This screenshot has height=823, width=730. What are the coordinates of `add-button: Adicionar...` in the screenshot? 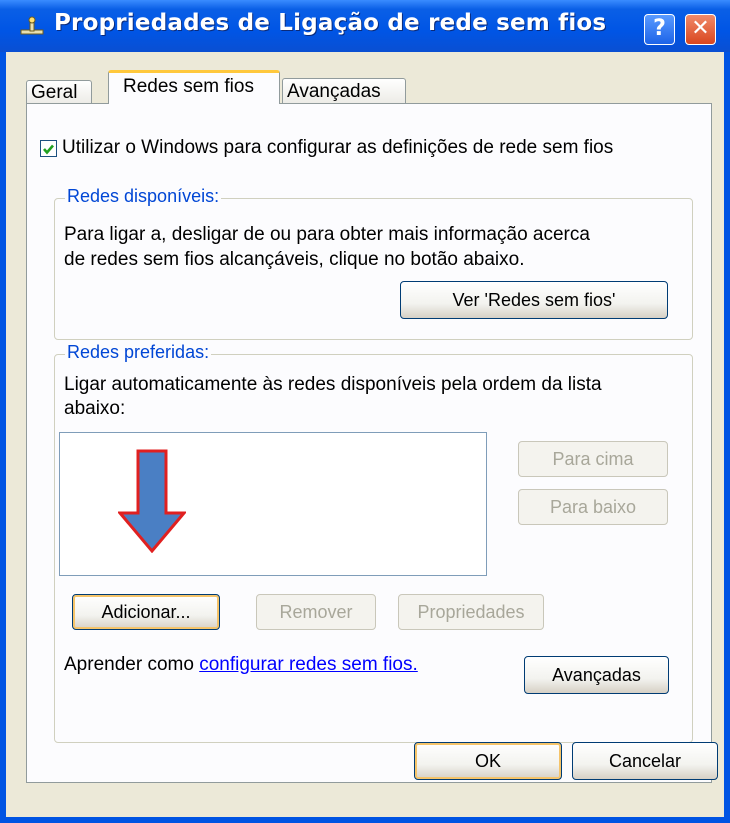 It's located at (146, 612).